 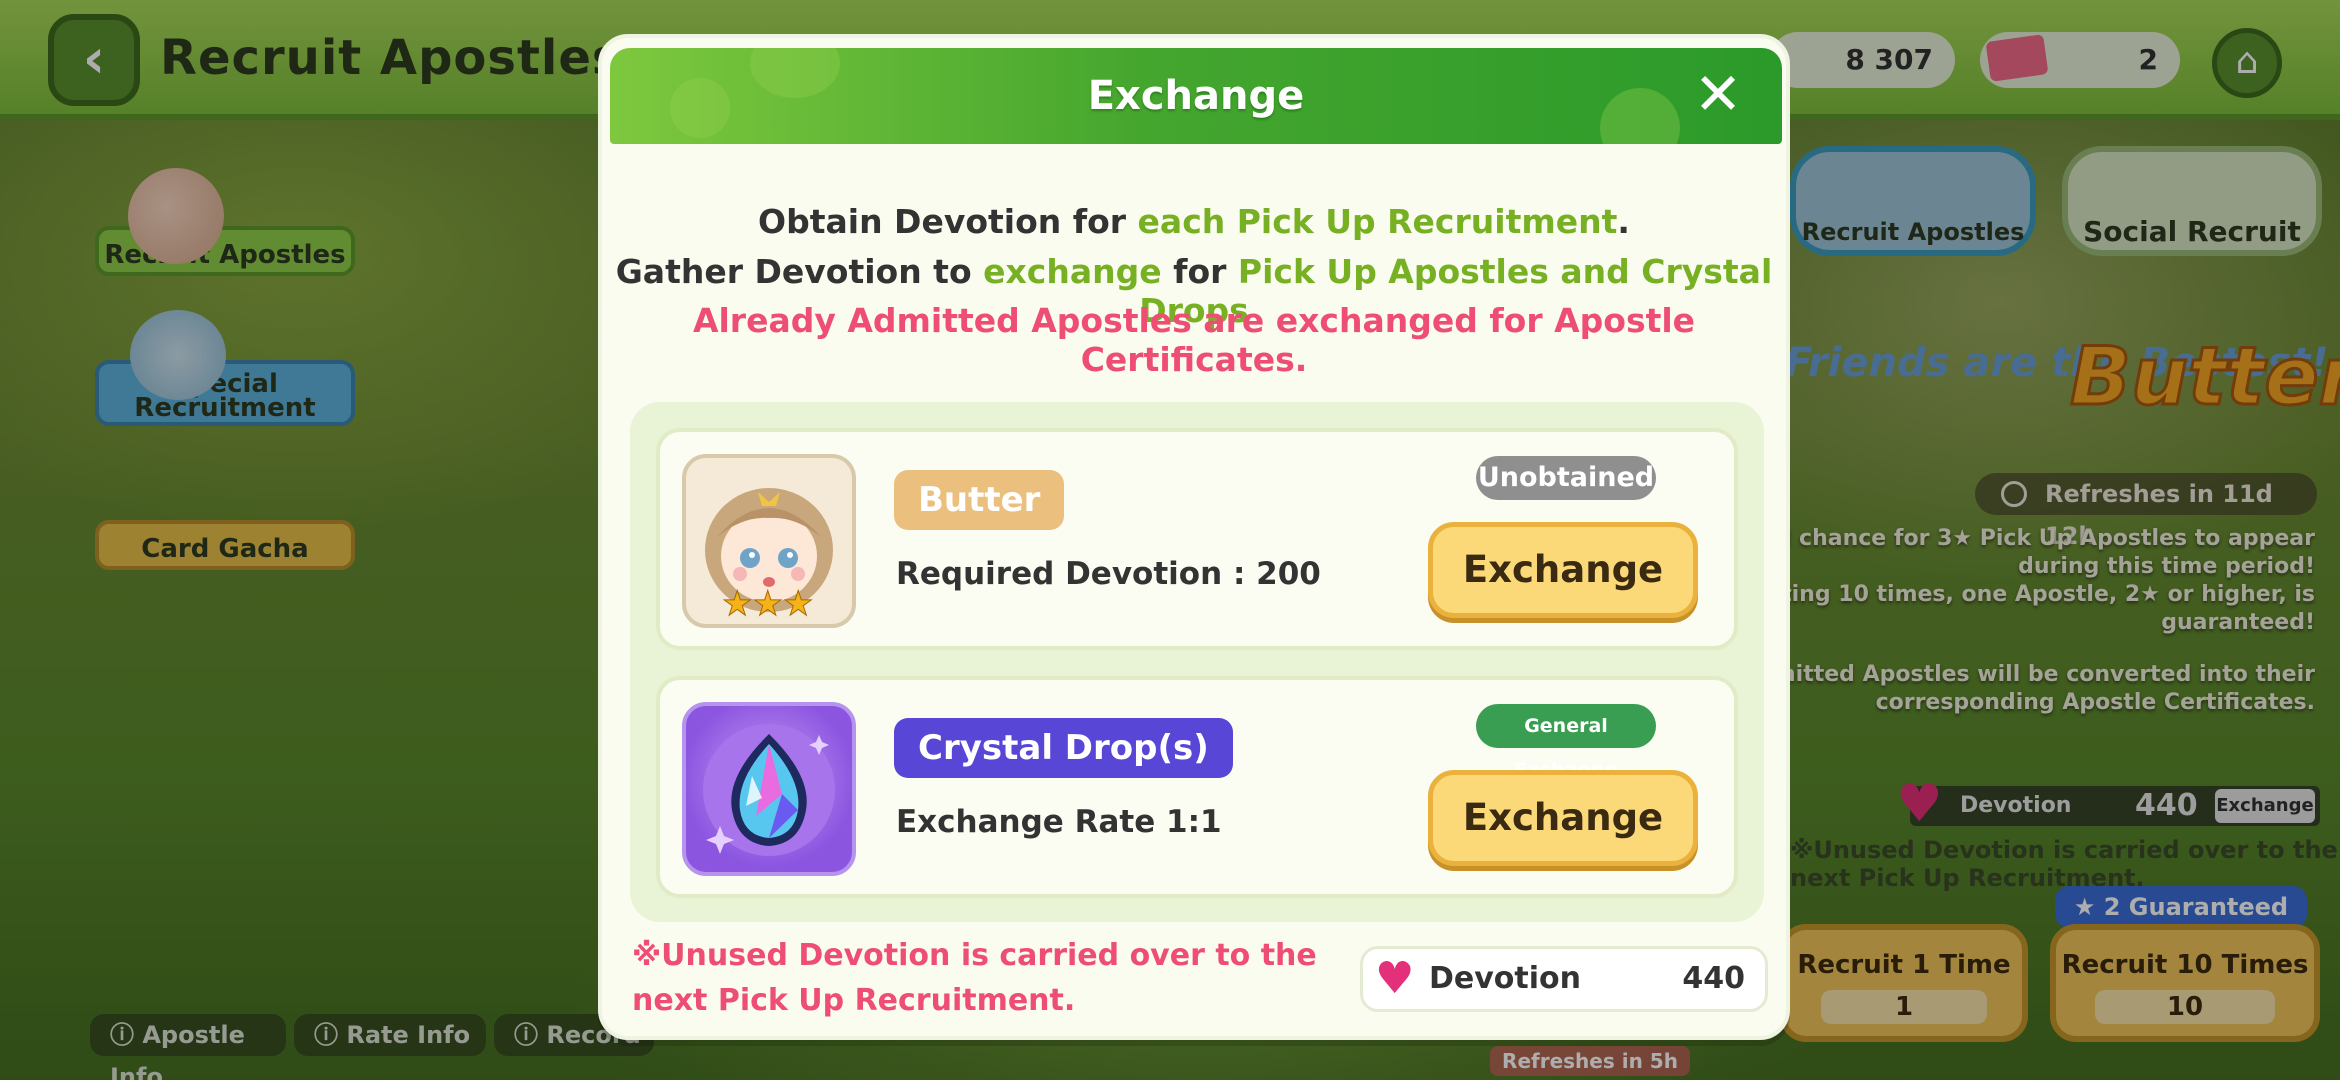 I want to click on devotion-label: Devotion, so click(x=1505, y=978).